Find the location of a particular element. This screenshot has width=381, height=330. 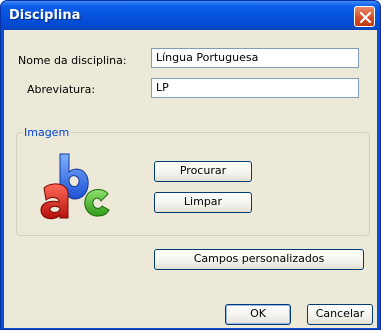

name-field: Língua Portuguesa is located at coordinates (255, 58).